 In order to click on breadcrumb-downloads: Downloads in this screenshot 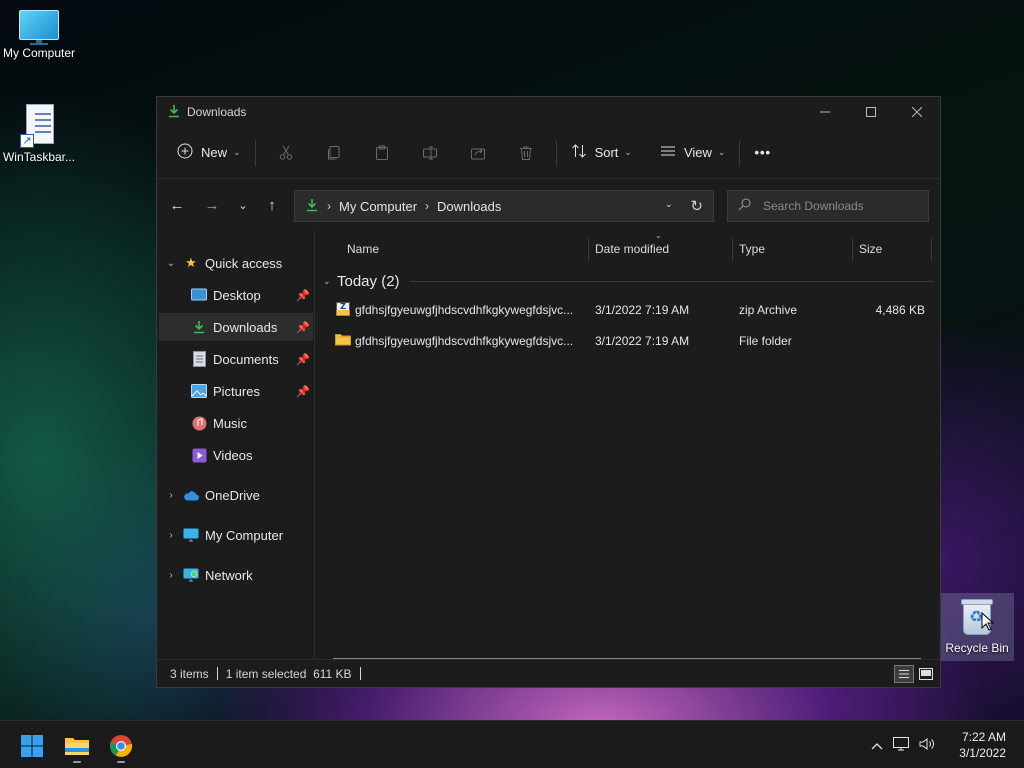, I will do `click(469, 206)`.